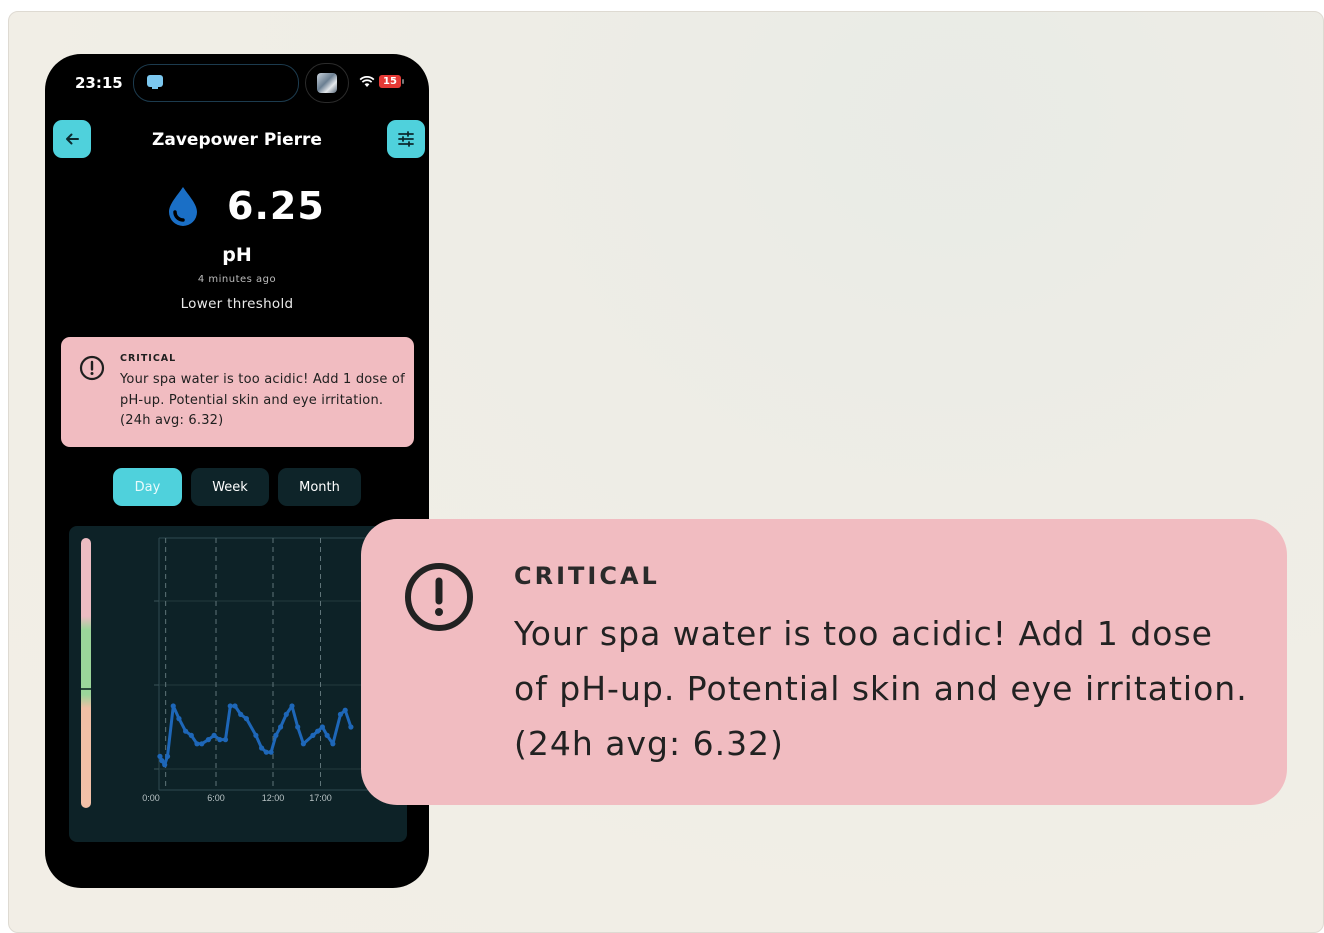 This screenshot has width=1324, height=933. Describe the element at coordinates (274, 670) in the screenshot. I see `ph-line-chart: 0:00 6:00 12:00 17:00` at that location.